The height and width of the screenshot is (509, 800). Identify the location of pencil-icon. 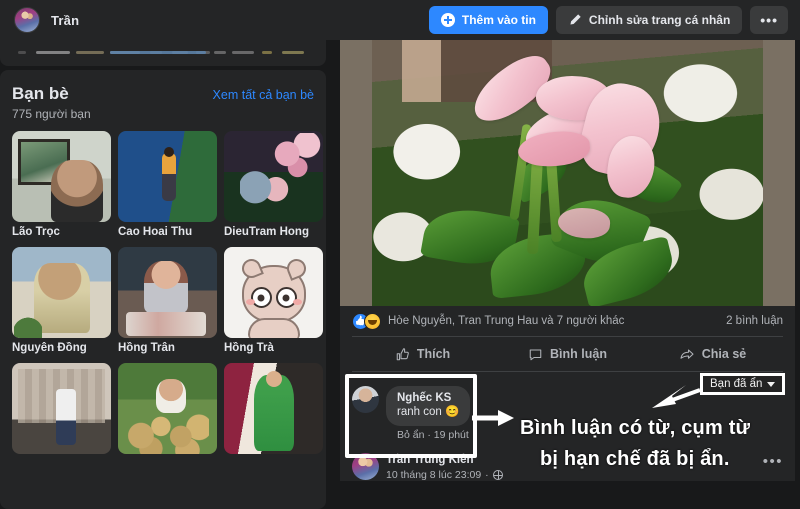
(575, 19).